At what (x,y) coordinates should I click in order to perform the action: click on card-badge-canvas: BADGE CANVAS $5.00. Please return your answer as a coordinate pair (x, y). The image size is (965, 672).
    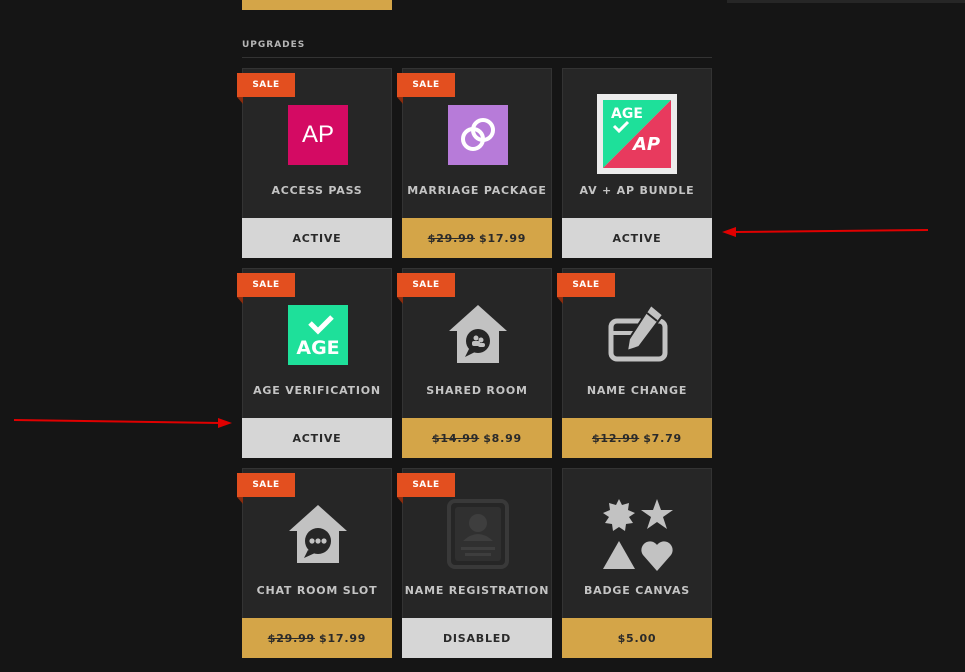
    Looking at the image, I should click on (637, 563).